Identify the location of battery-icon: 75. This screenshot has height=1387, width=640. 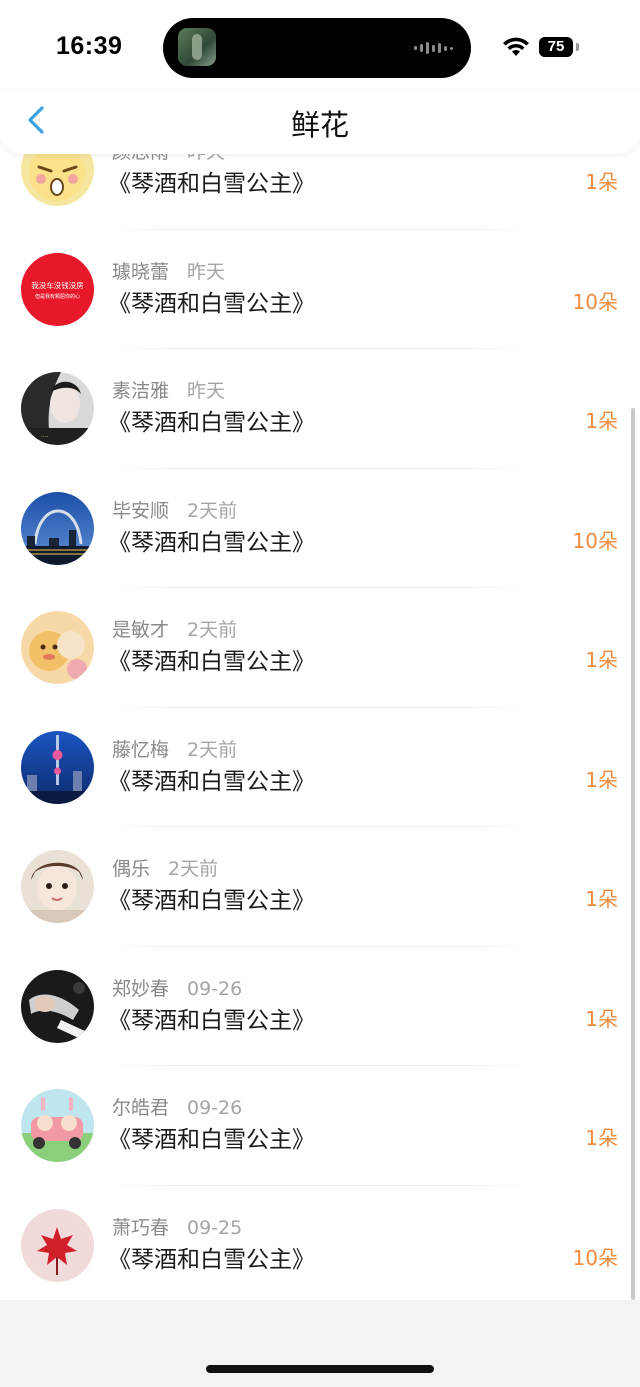
(556, 47).